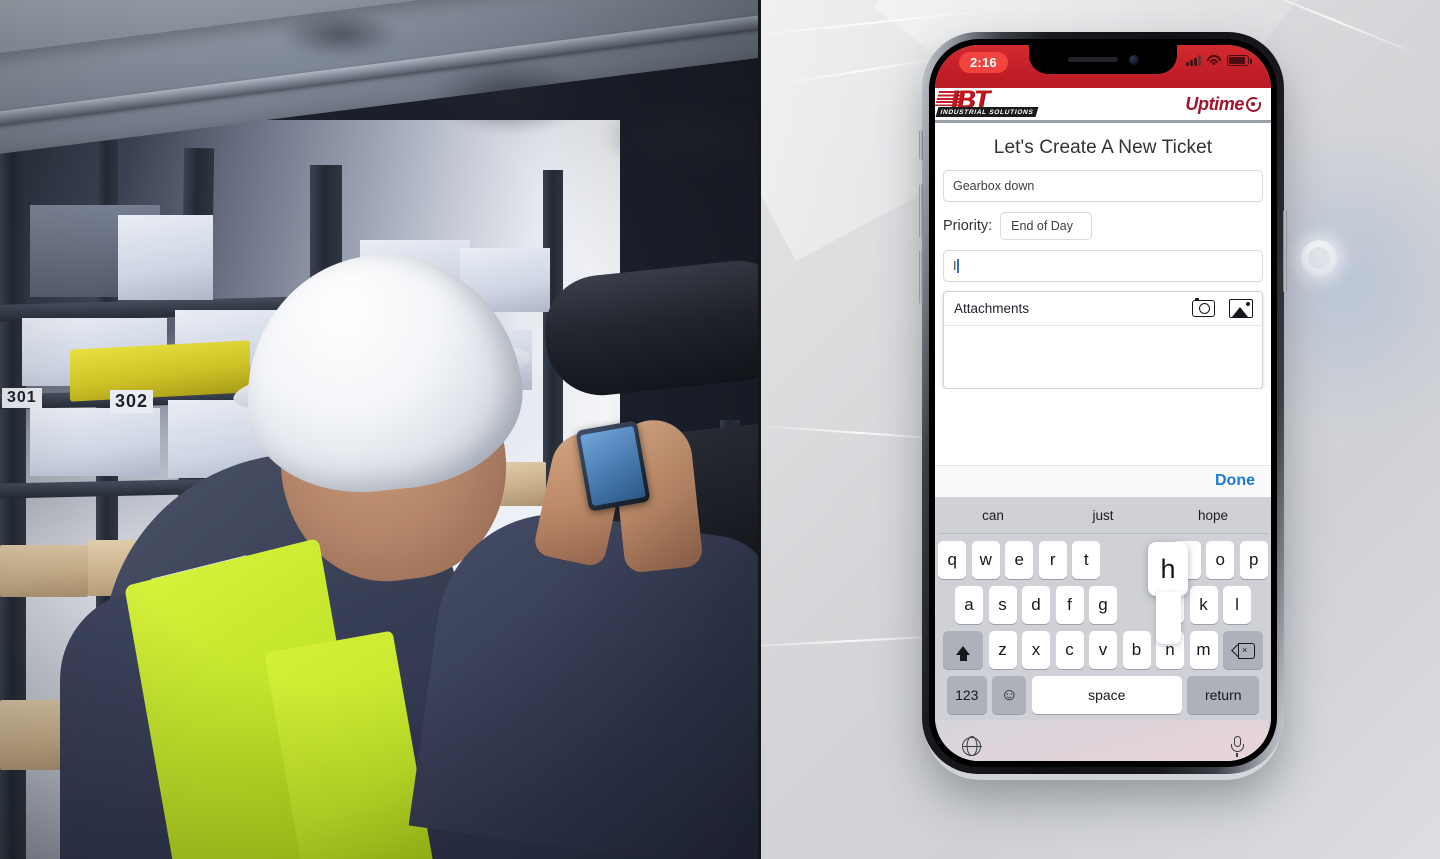 The width and height of the screenshot is (1440, 859). Describe the element at coordinates (1036, 650) in the screenshot. I see `key-x: x` at that location.